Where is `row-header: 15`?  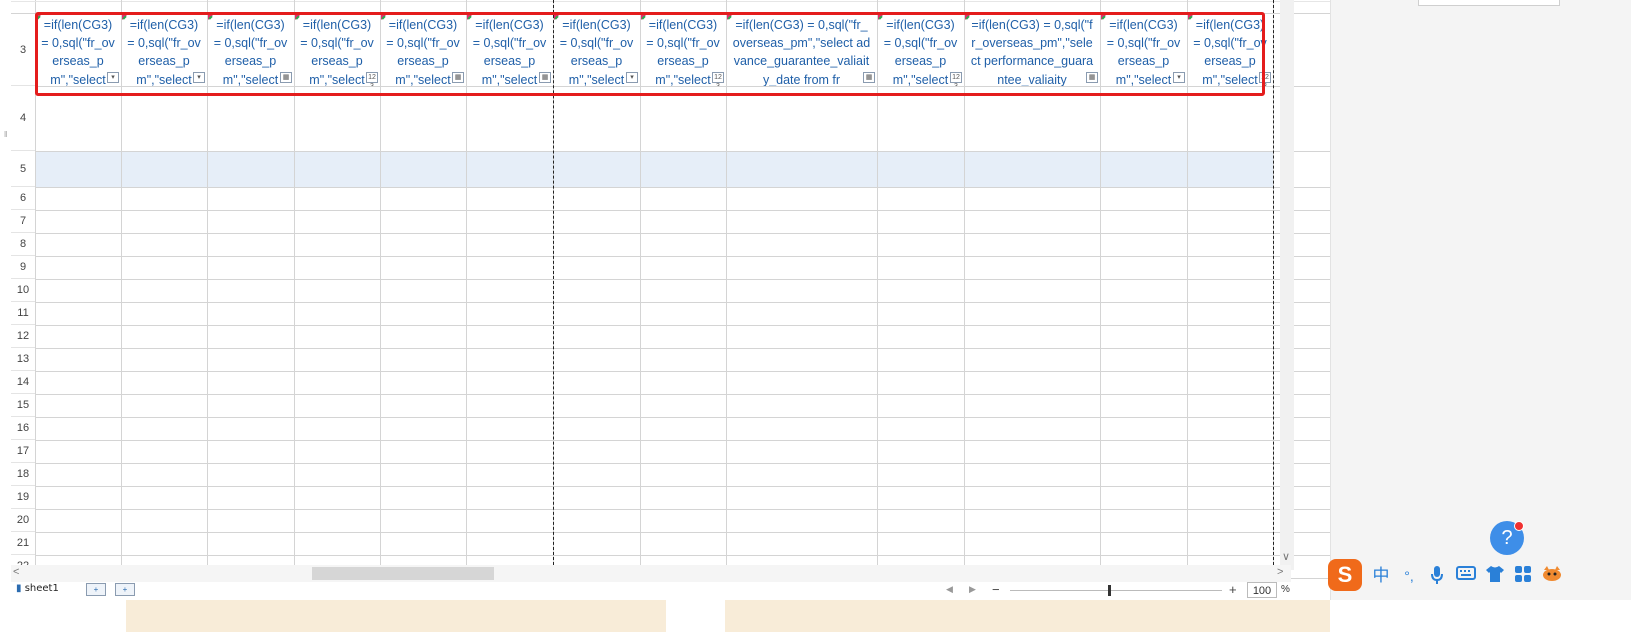 row-header: 15 is located at coordinates (23, 405).